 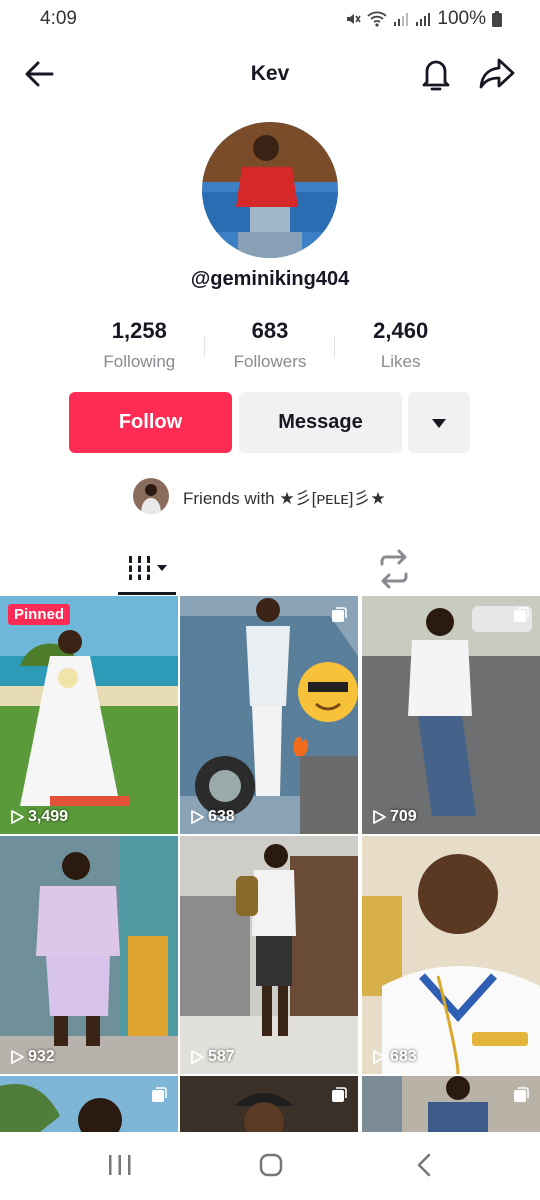 What do you see at coordinates (400, 348) in the screenshot?
I see `stat-likes: 2,460 Likes` at bounding box center [400, 348].